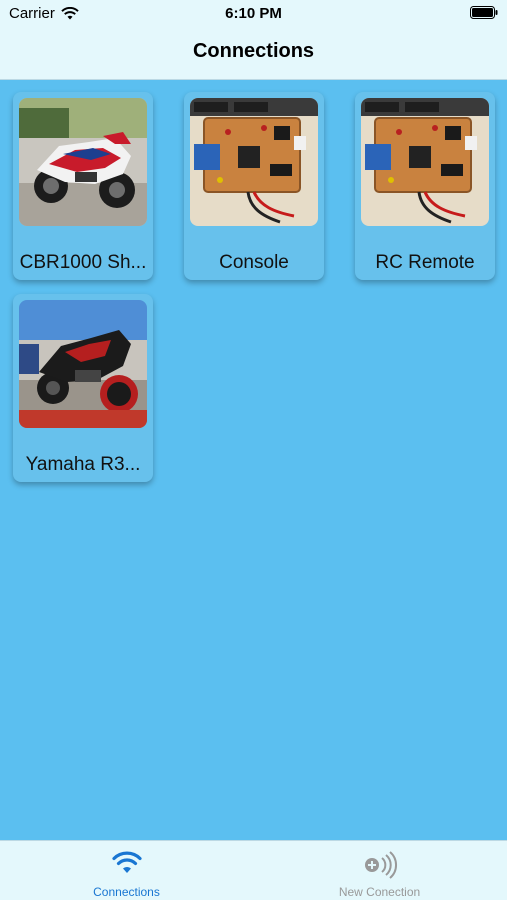 The image size is (507, 900). I want to click on connection-label: Console, so click(254, 262).